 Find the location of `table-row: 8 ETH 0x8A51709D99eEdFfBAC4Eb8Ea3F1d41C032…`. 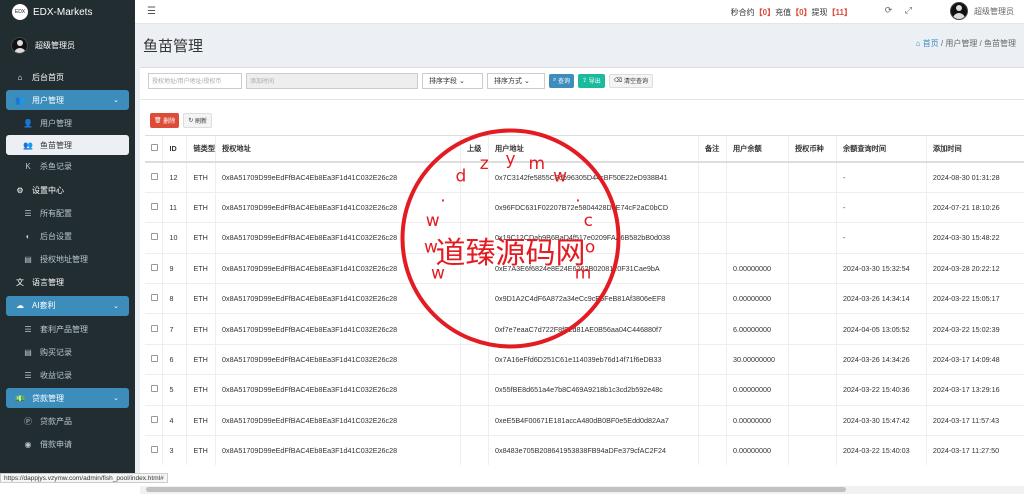

table-row: 8 ETH 0x8A51709D99eEdFfBAC4Eb8Ea3F1d41C032… is located at coordinates (584, 299).